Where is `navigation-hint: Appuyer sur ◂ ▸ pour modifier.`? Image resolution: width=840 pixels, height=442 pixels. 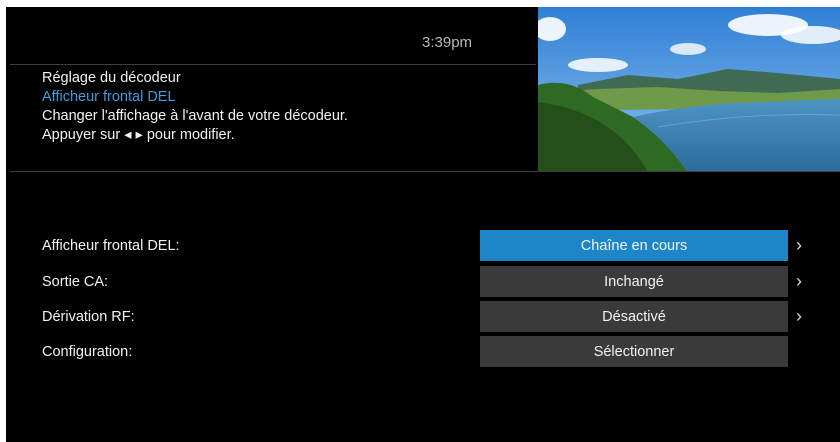 navigation-hint: Appuyer sur ◂ ▸ pour modifier. is located at coordinates (138, 135).